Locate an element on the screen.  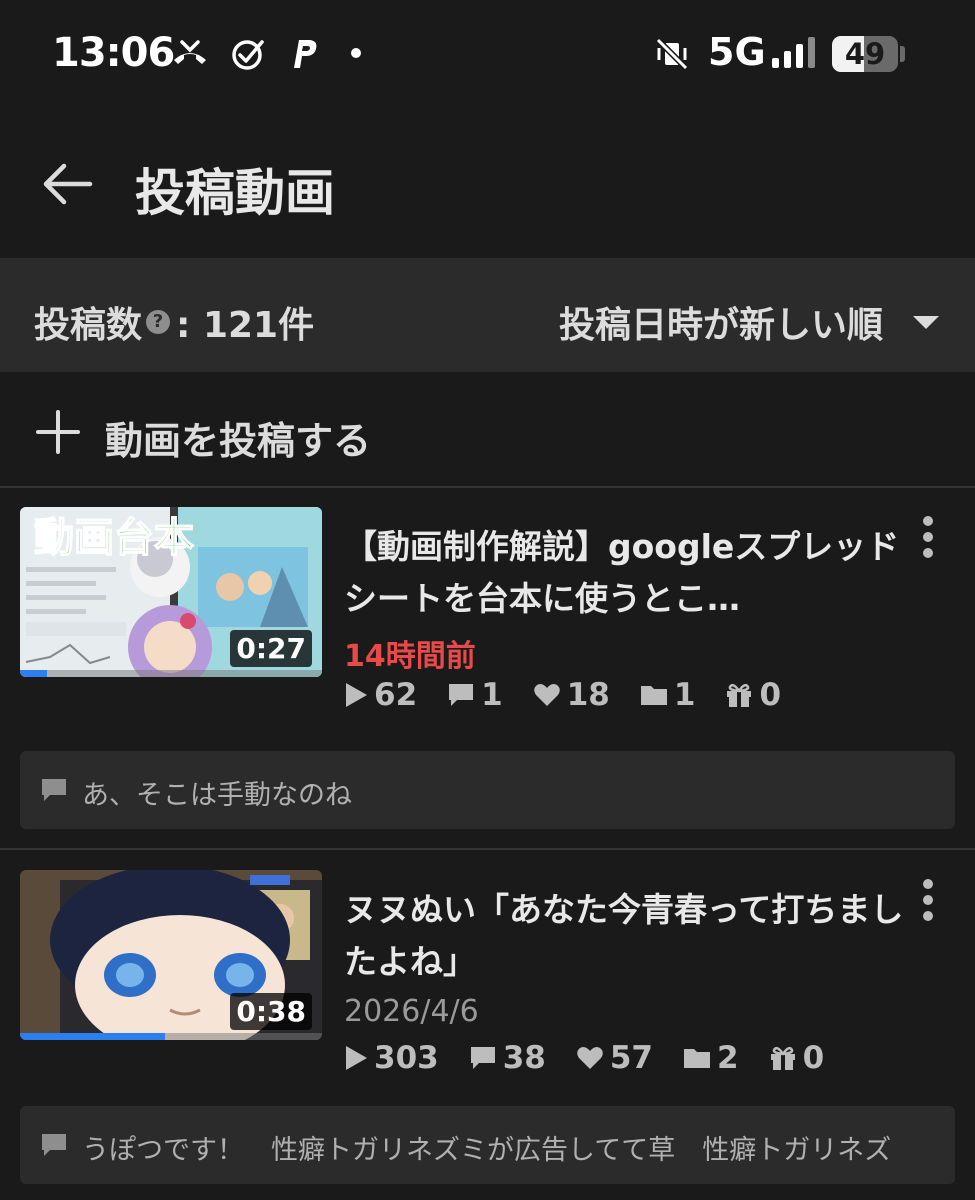
latest-comment: あ、そこは手動なのね is located at coordinates (487, 790).